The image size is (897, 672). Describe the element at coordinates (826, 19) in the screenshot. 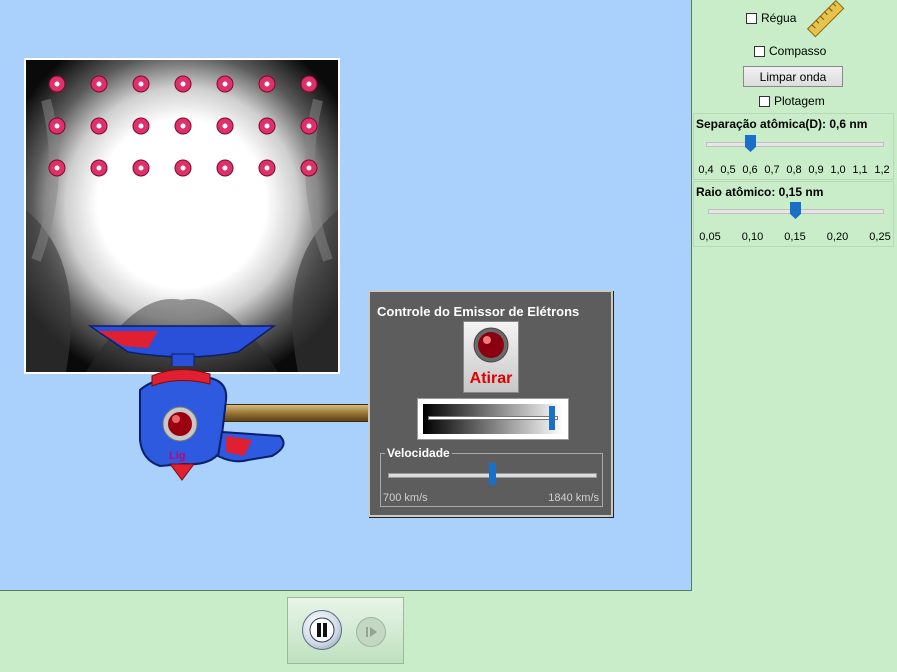

I see `ruler-icon` at that location.